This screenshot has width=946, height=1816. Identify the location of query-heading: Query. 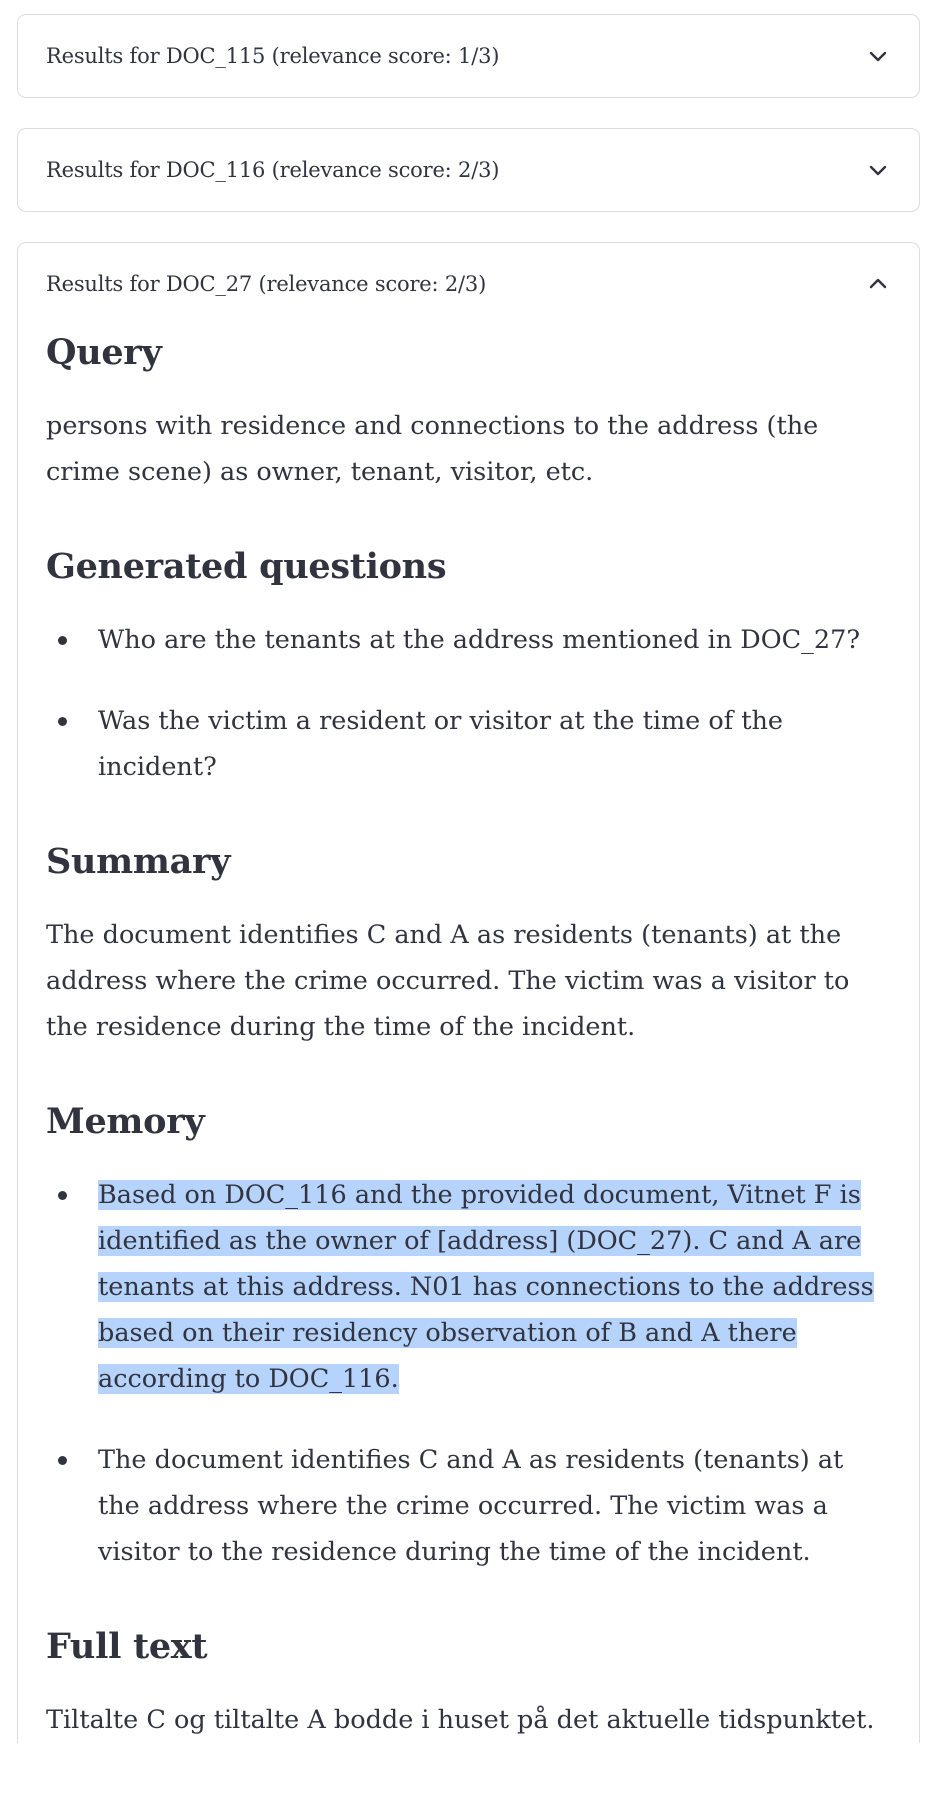
(104, 352).